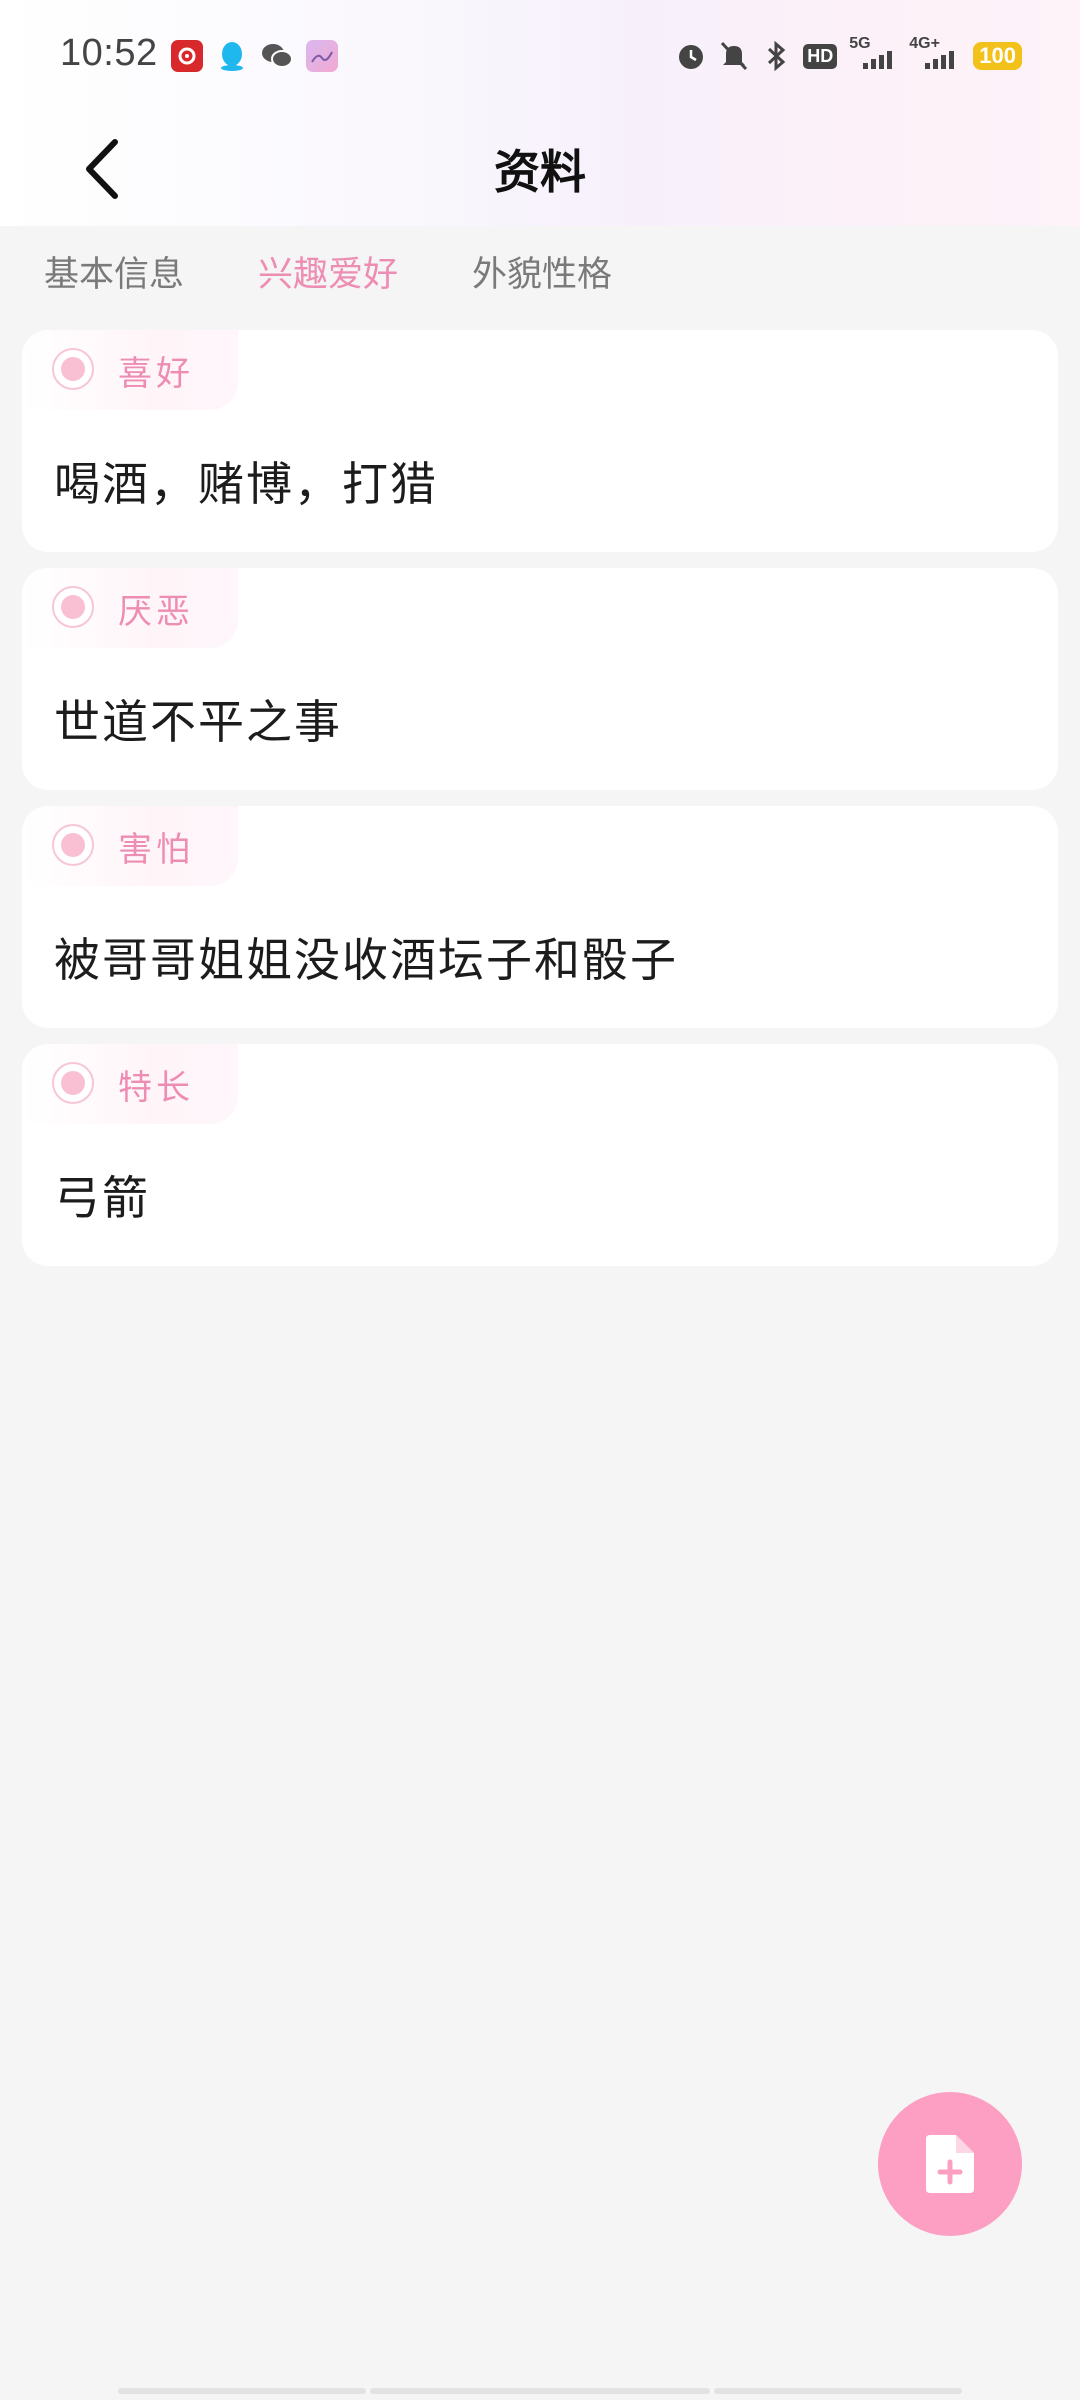 Image resolution: width=1080 pixels, height=2400 pixels. I want to click on add-document-button, so click(950, 2164).